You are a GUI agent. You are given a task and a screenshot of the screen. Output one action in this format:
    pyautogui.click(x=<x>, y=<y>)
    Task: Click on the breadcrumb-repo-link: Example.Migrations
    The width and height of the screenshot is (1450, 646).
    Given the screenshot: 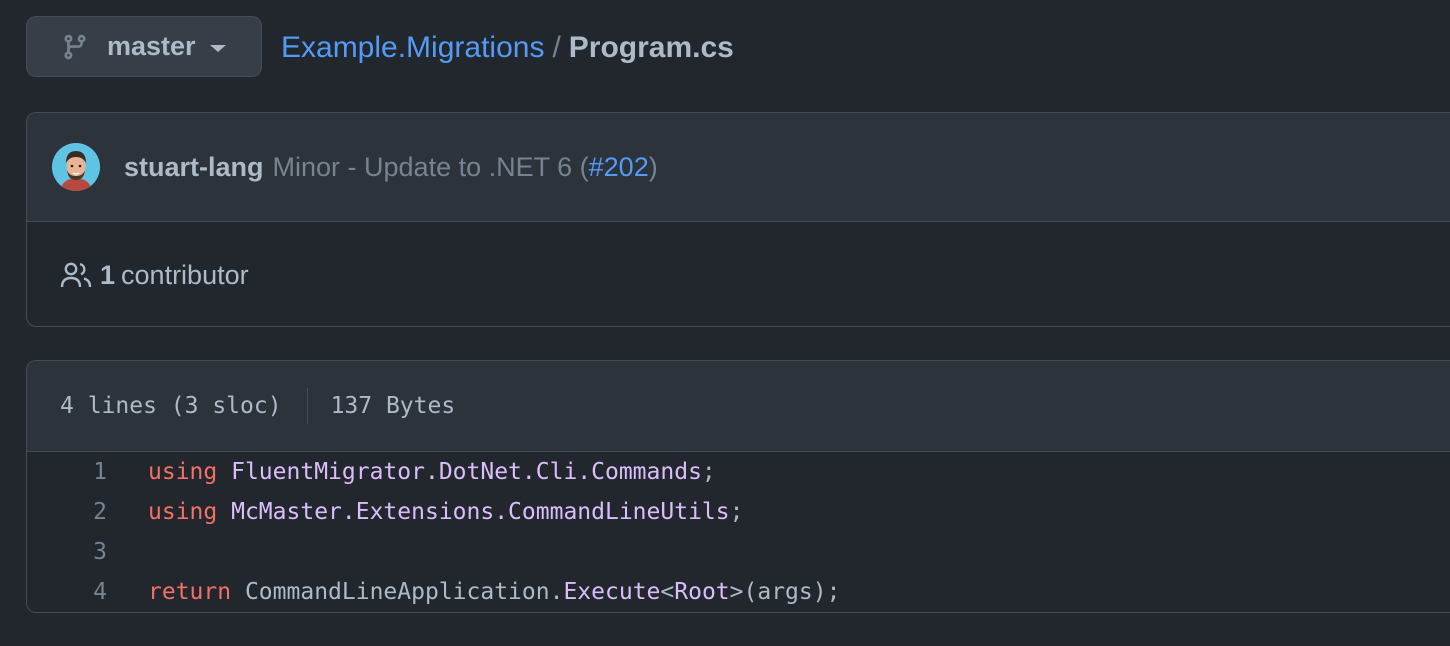 What is the action you would take?
    pyautogui.click(x=412, y=47)
    